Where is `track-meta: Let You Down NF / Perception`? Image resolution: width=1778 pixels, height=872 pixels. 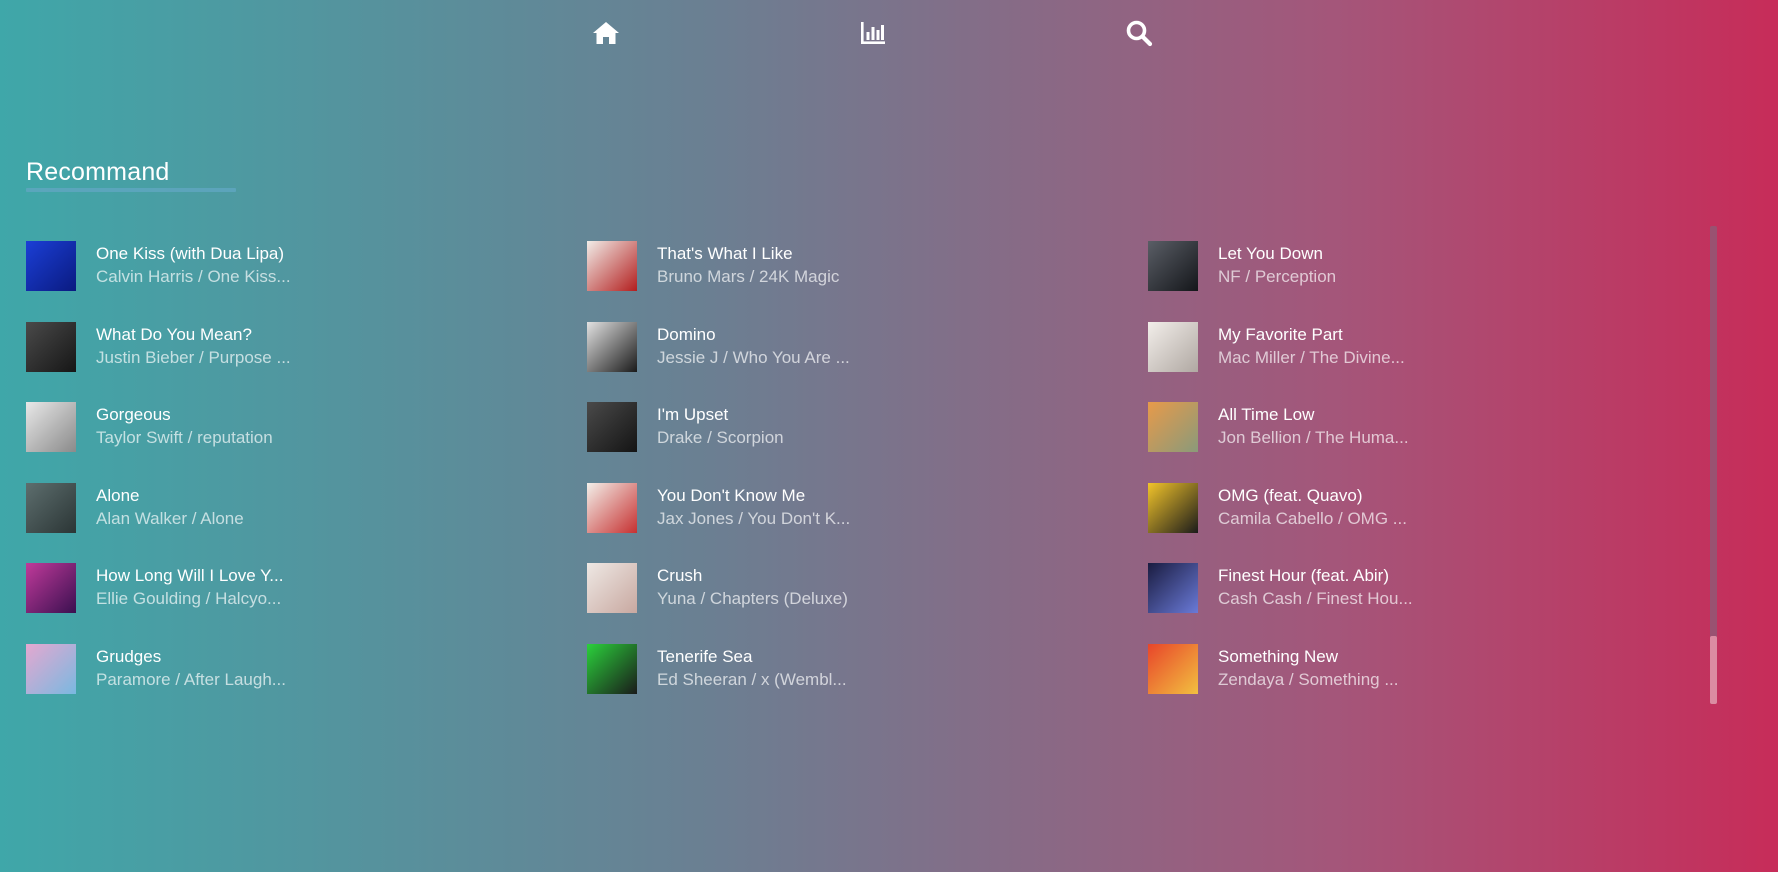 track-meta: Let You Down NF / Perception is located at coordinates (1277, 266).